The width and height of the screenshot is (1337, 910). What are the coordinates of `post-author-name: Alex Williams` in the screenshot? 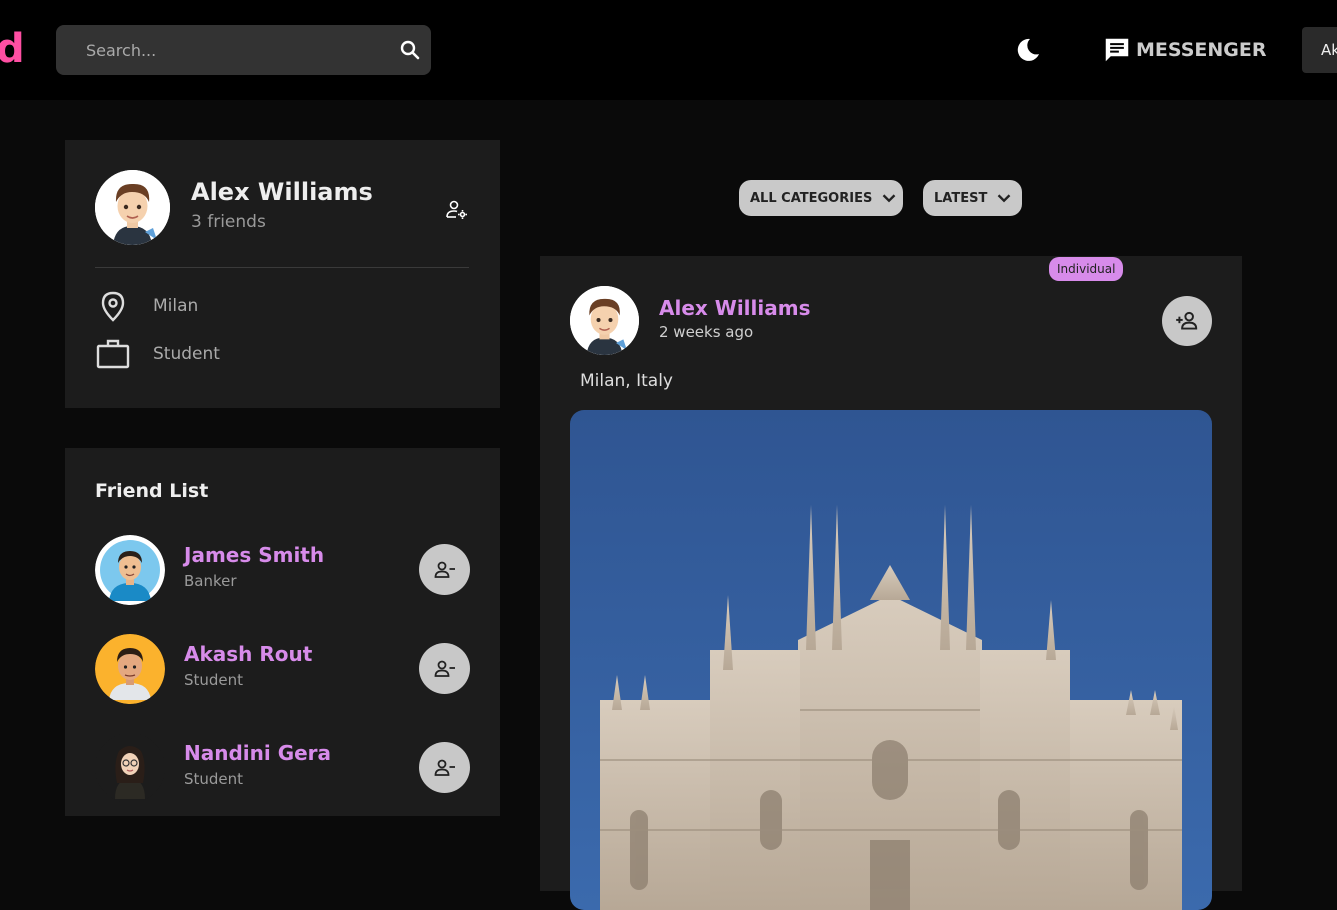 It's located at (734, 308).